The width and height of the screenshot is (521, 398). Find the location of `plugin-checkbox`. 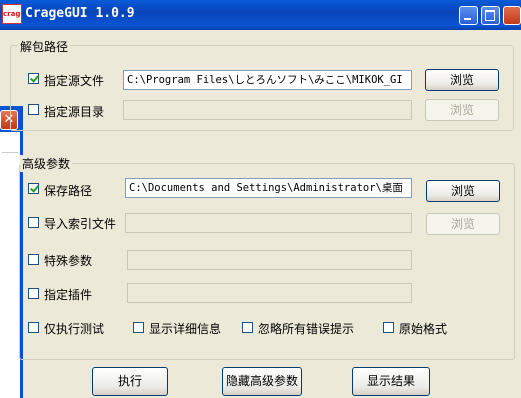

plugin-checkbox is located at coordinates (33, 293).